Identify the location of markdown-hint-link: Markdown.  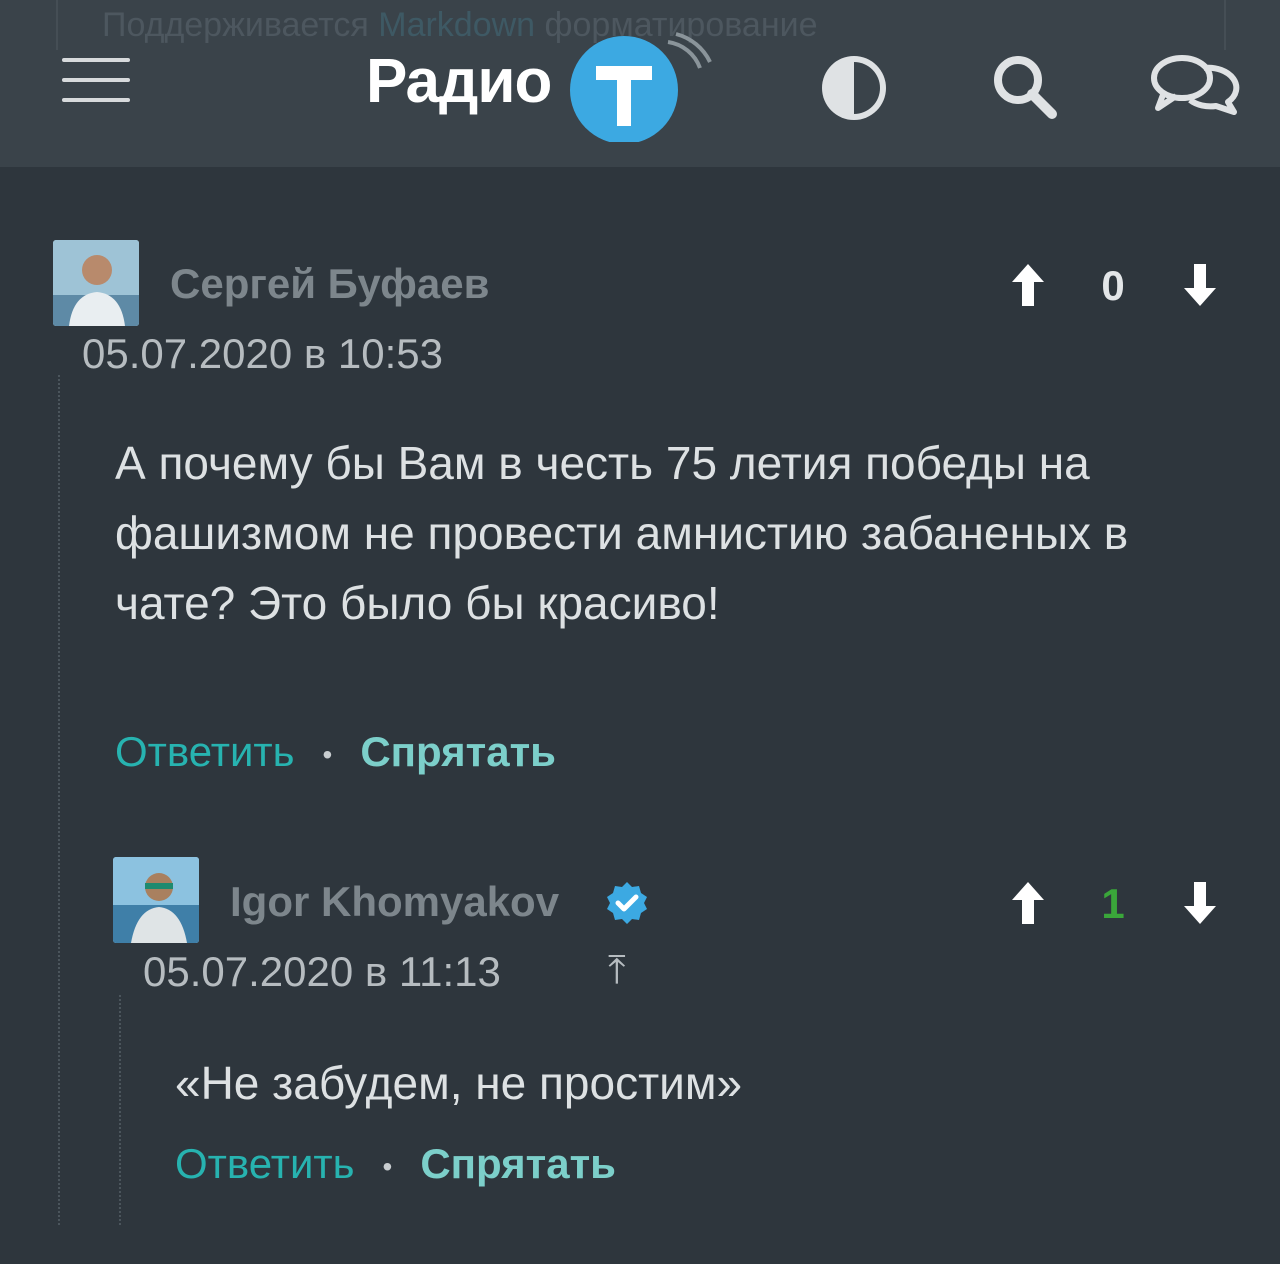
(457, 25).